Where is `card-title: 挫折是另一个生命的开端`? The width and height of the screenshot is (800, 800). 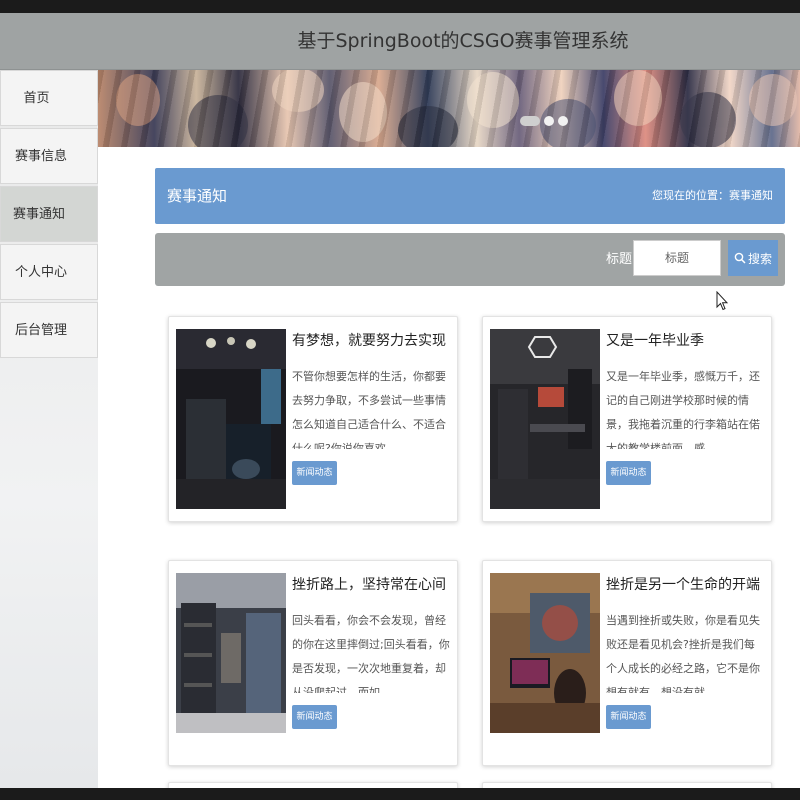
card-title: 挫折是另一个生命的开端 is located at coordinates (683, 584).